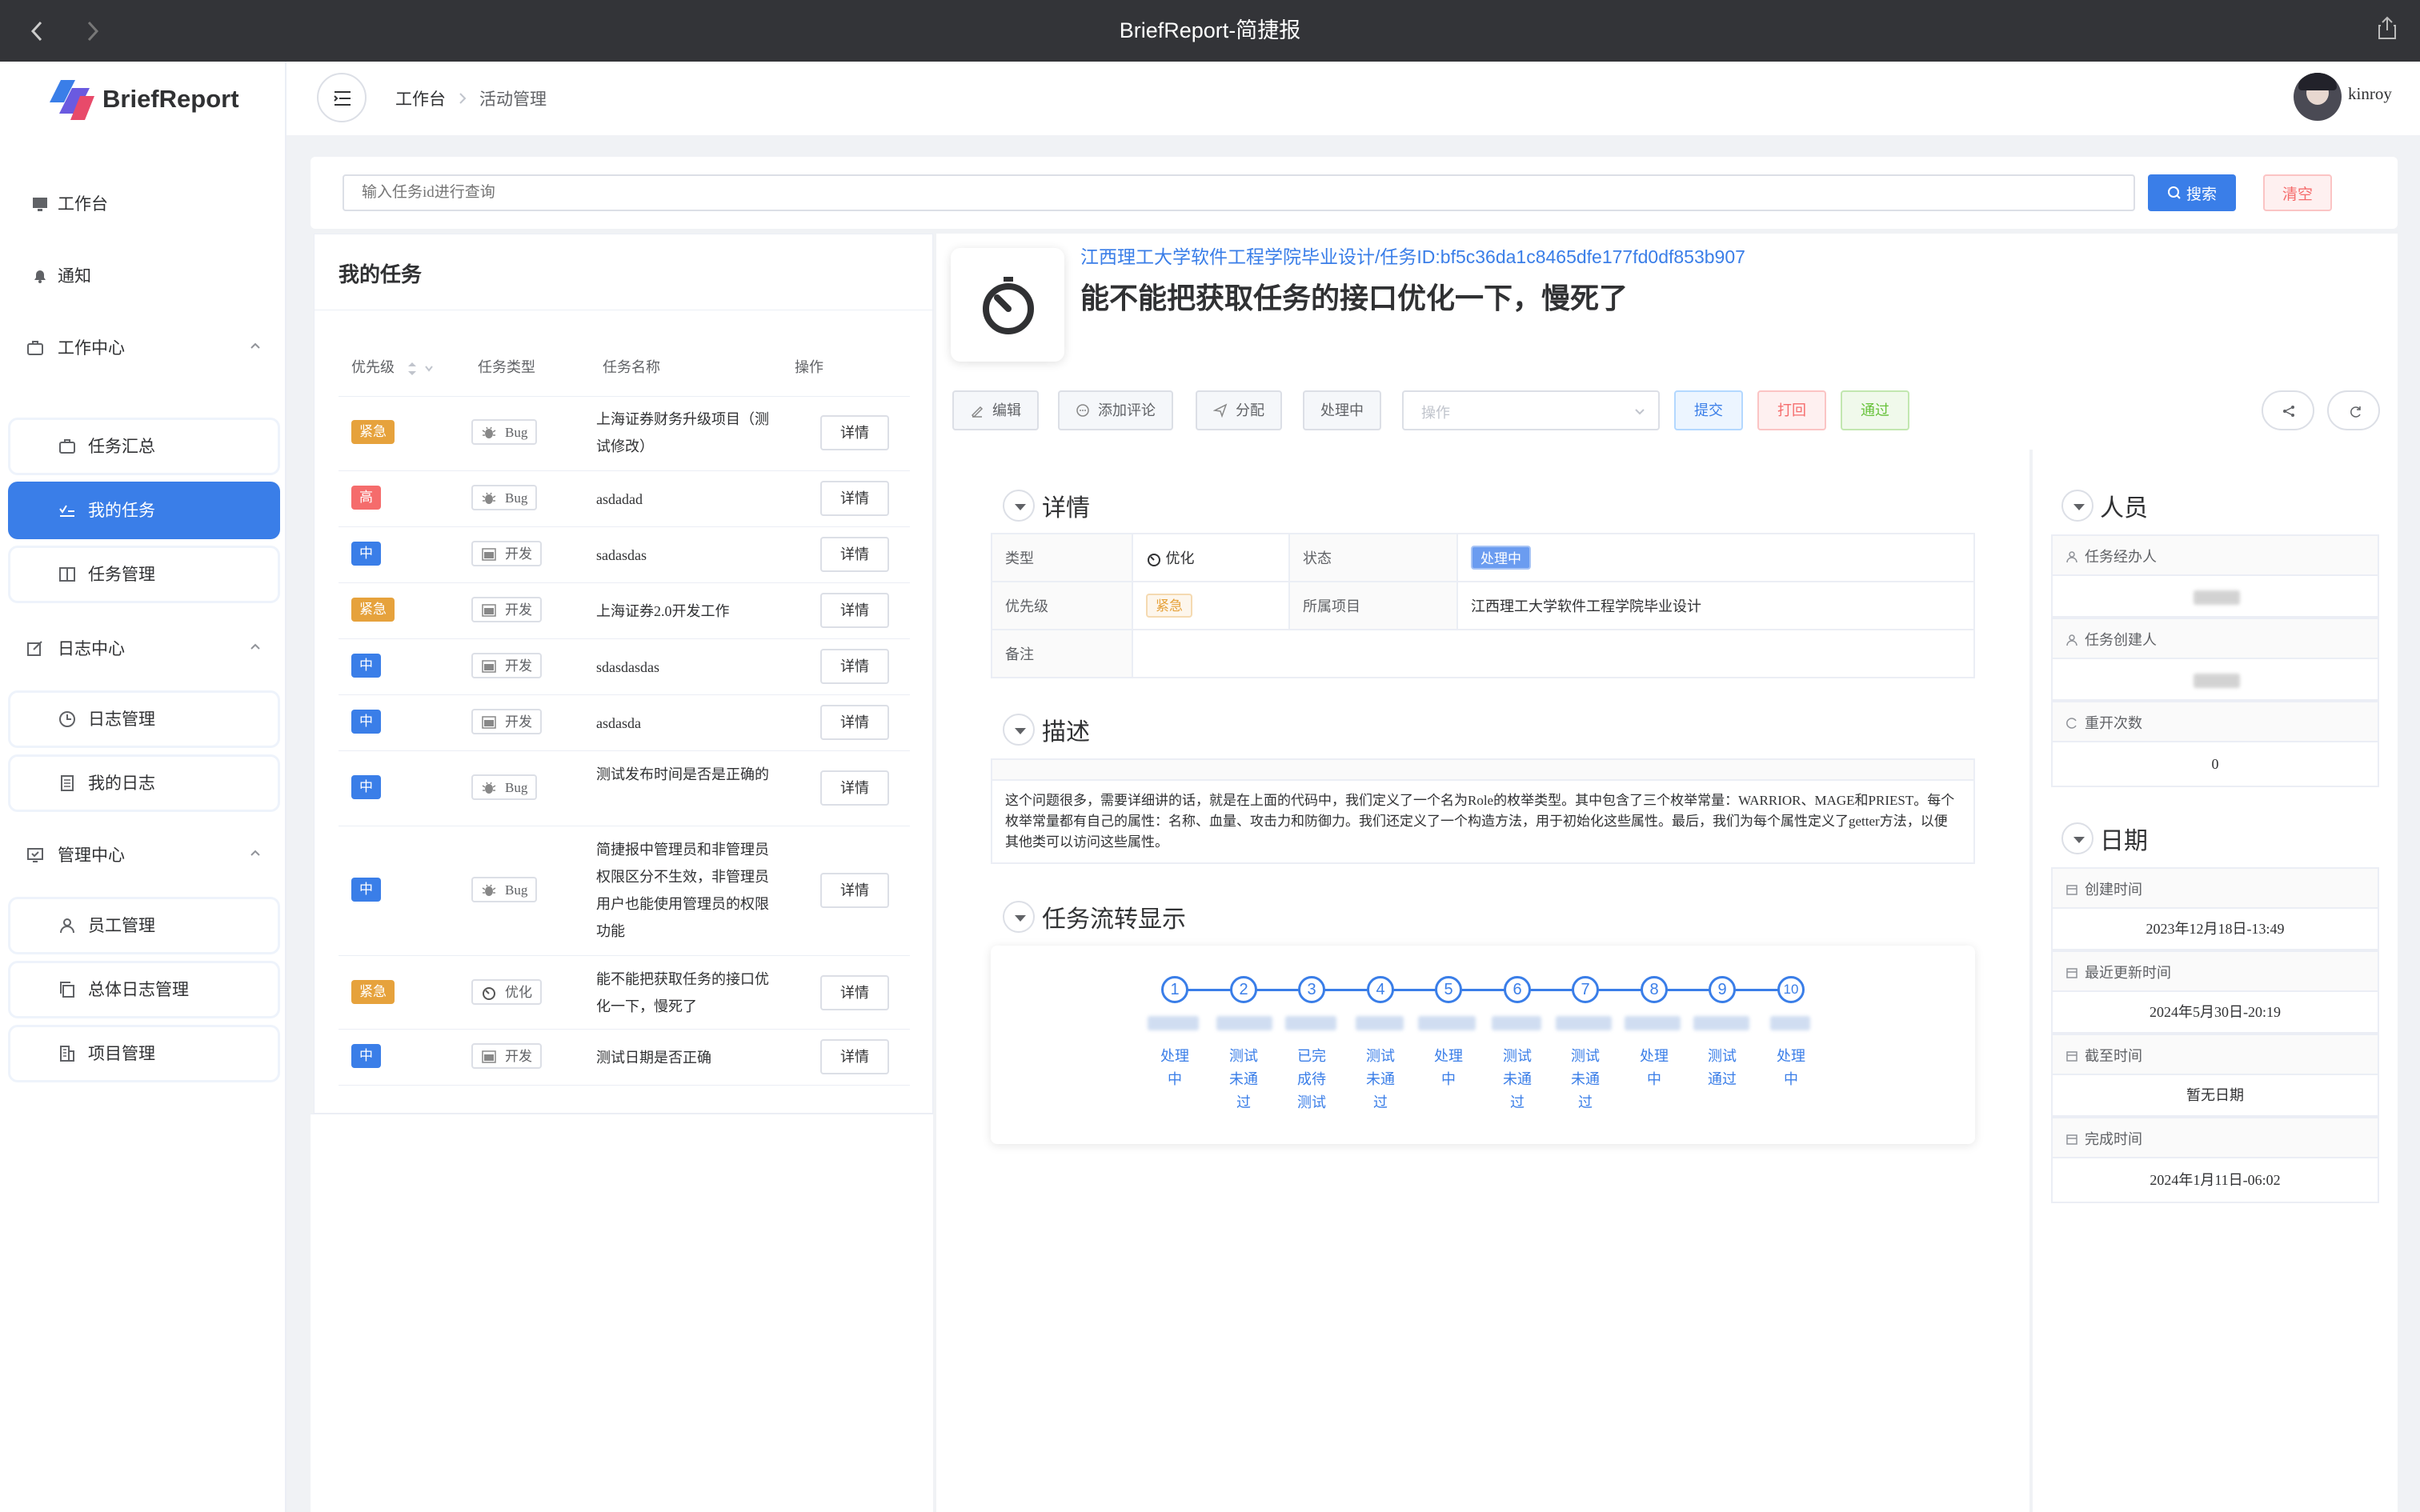 Image resolution: width=2420 pixels, height=1512 pixels. I want to click on task-name: 上海证券2.0开发工作, so click(663, 611).